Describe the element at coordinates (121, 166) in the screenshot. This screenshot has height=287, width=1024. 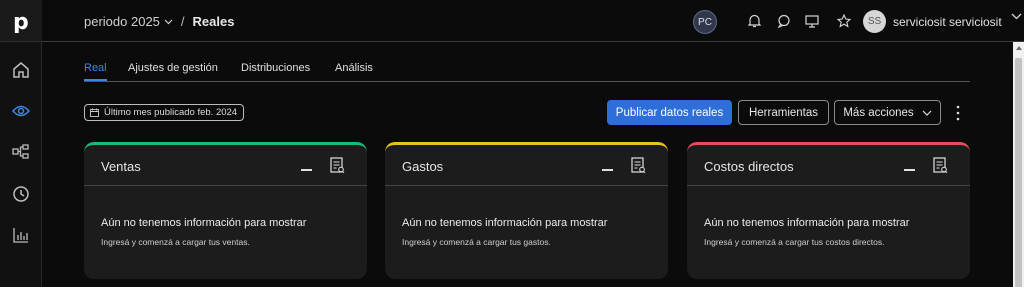
I see `card-title: Ventas` at that location.